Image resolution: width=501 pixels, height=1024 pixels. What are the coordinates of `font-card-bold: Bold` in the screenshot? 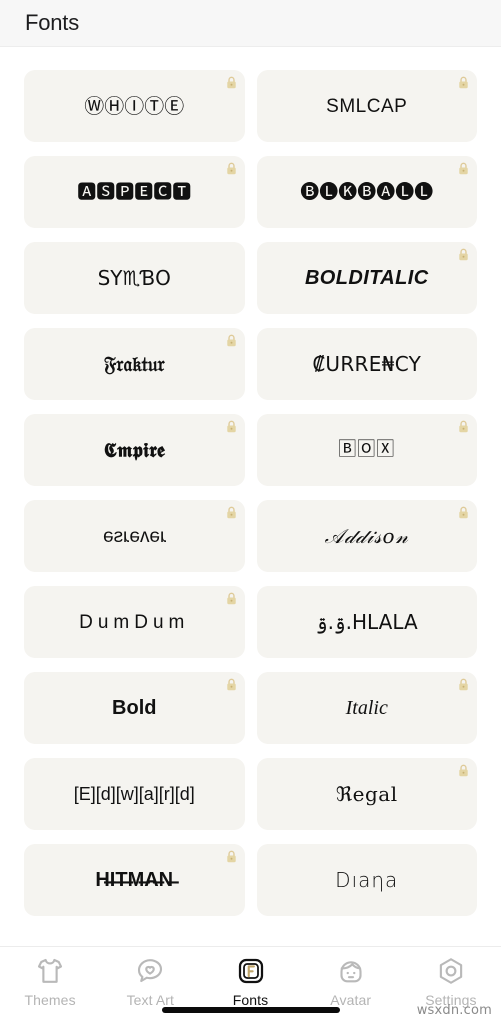 It's located at (134, 708).